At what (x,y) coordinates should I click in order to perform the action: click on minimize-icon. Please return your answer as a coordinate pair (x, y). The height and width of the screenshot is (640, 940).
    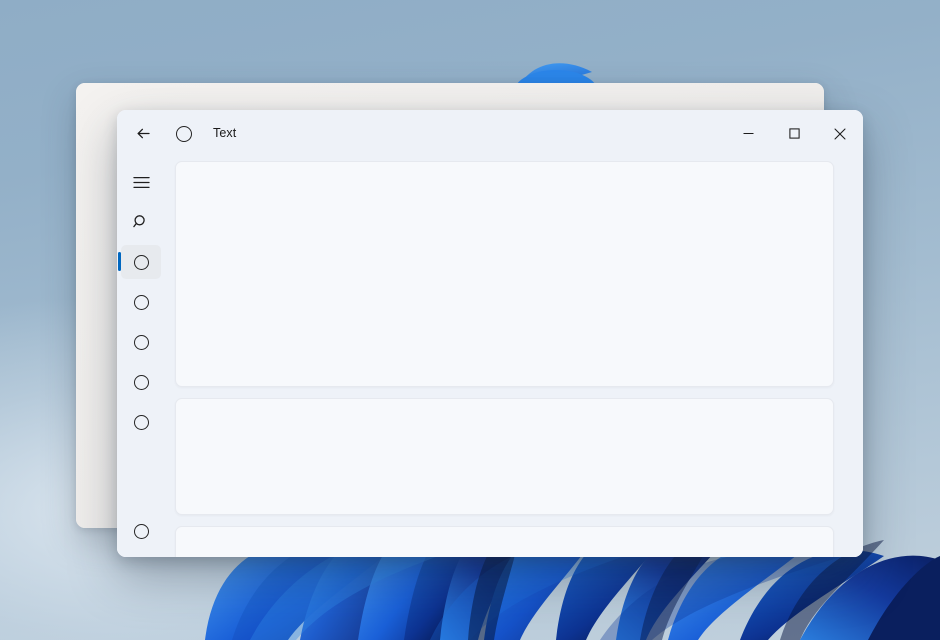
    Looking at the image, I should click on (748, 133).